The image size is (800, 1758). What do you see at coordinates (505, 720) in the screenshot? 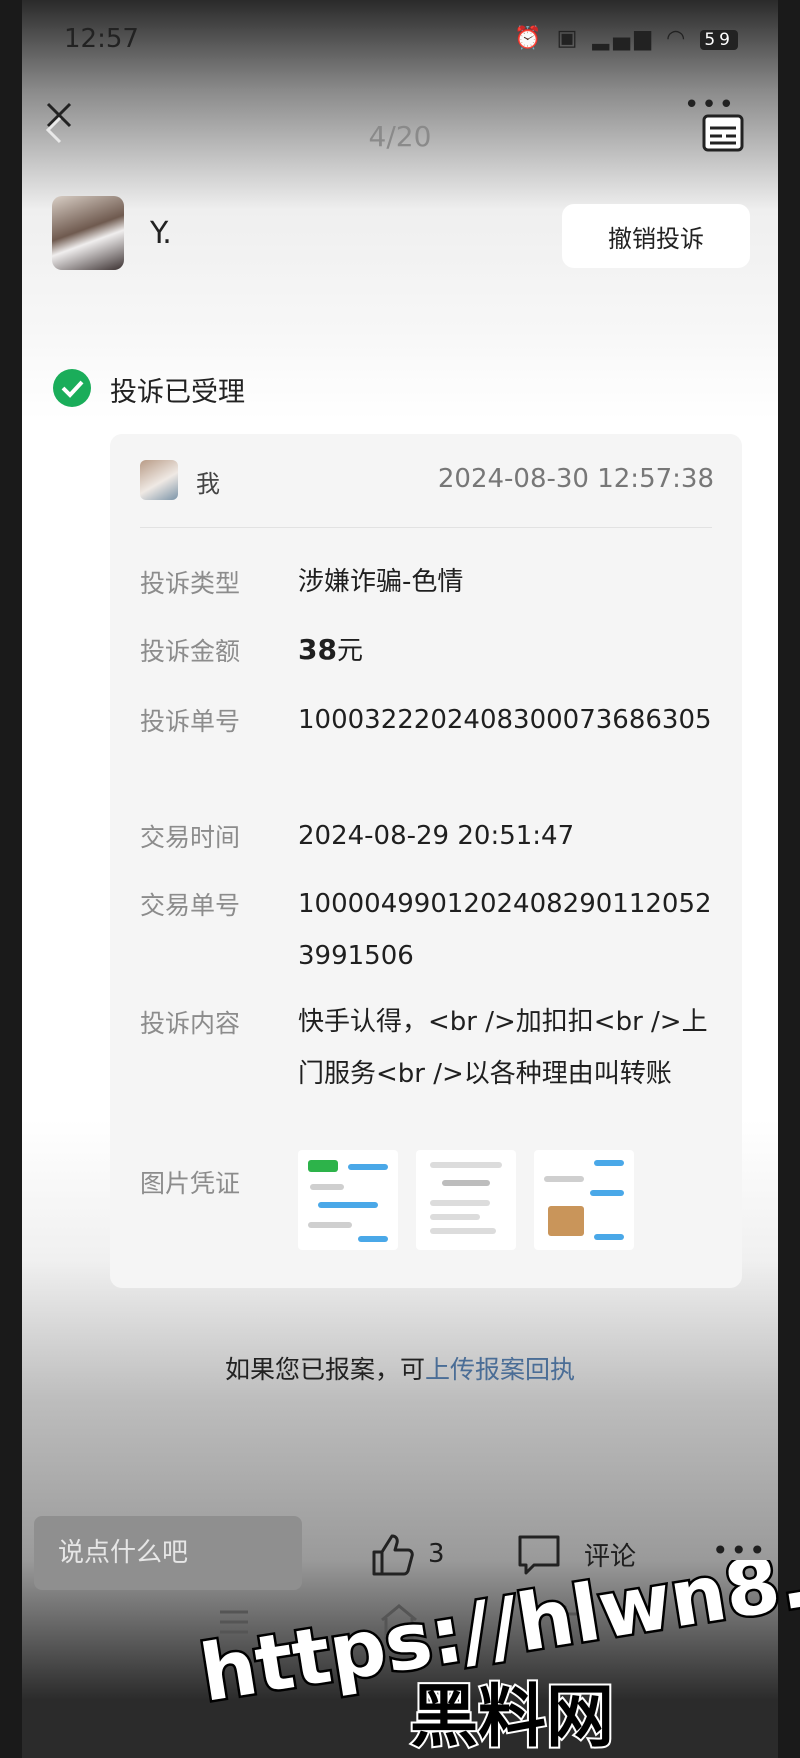
I see `field-value: 1000322202408300073686305` at bounding box center [505, 720].